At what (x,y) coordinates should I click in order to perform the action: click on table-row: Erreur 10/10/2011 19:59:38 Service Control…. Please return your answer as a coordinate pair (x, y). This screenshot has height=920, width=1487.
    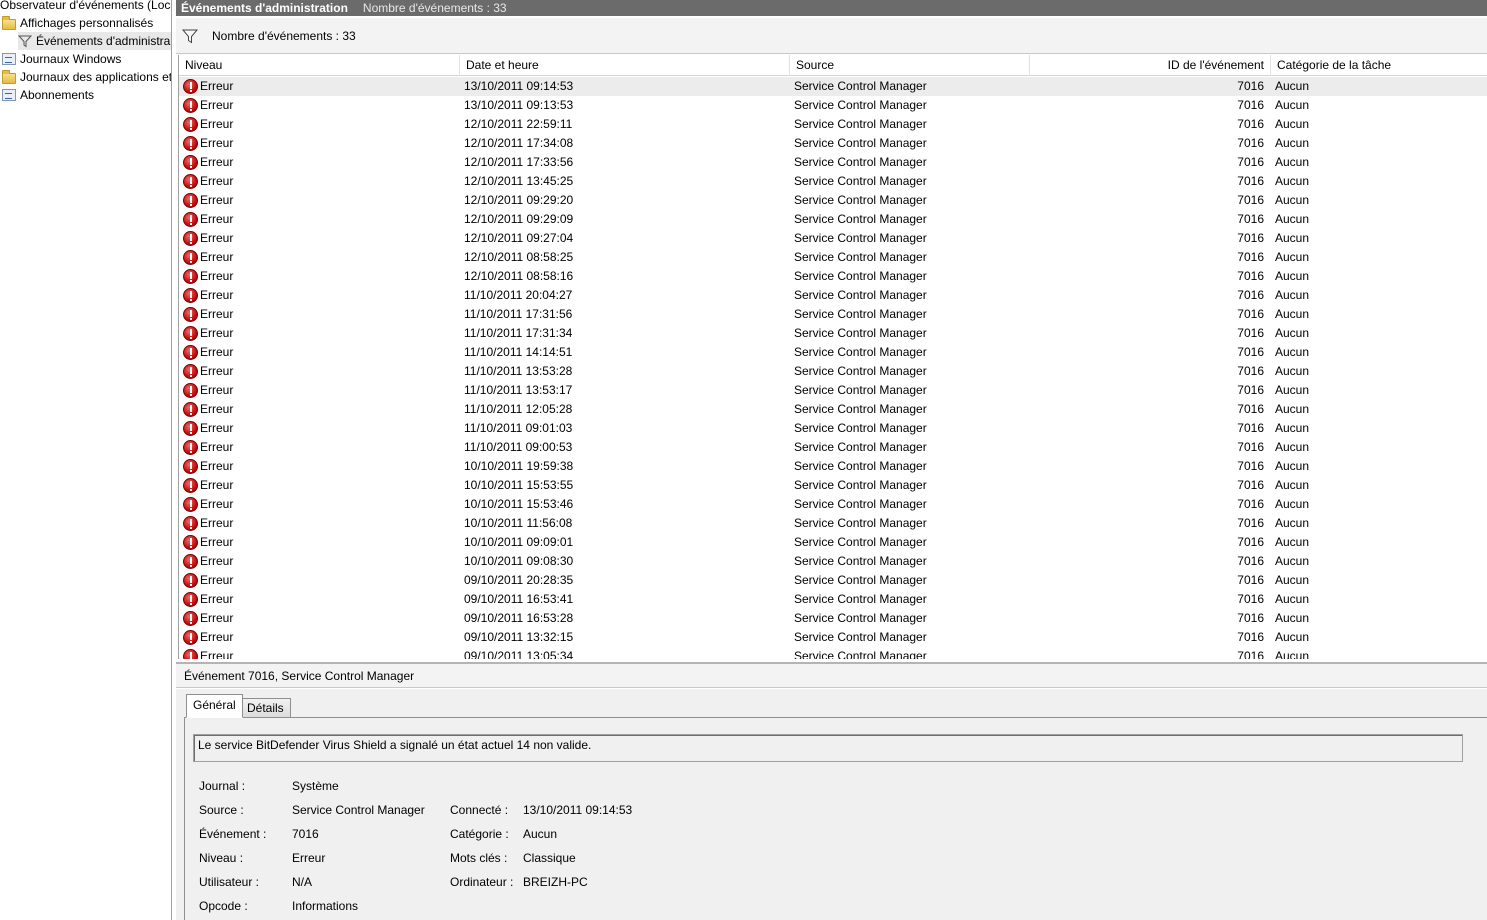
    Looking at the image, I should click on (833, 466).